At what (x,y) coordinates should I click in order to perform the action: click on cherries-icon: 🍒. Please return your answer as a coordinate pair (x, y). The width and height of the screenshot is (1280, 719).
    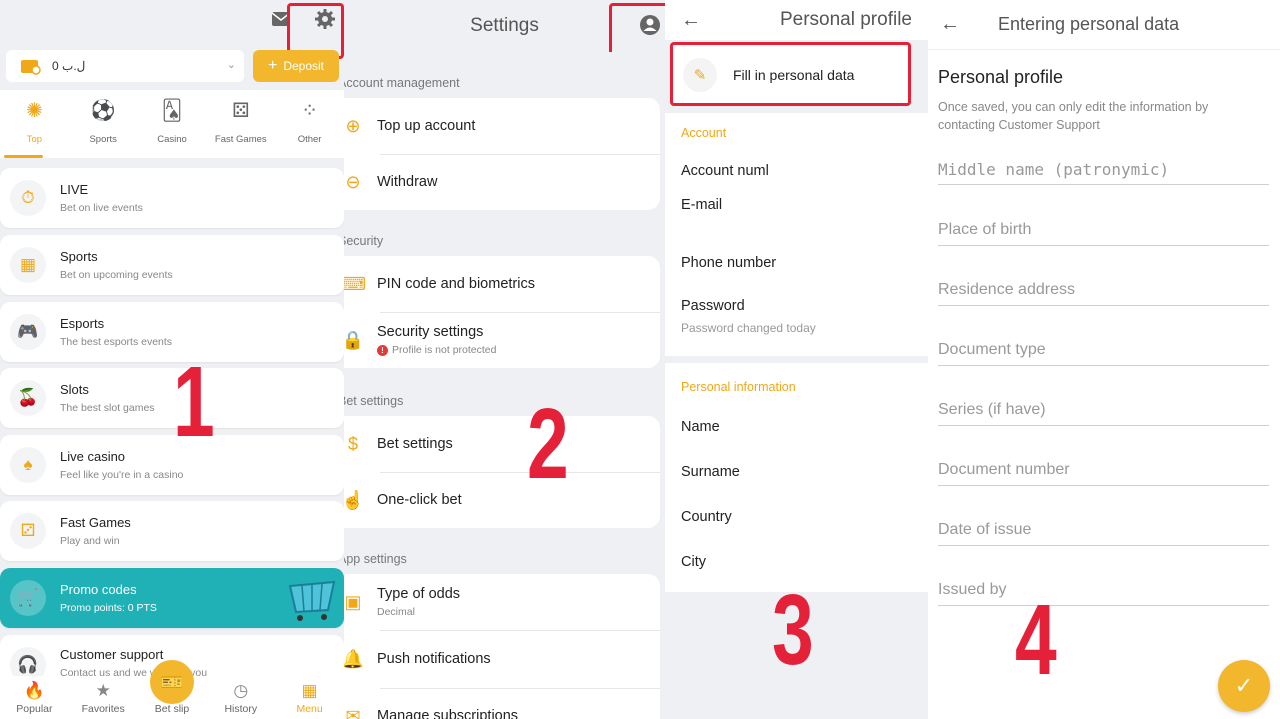
    Looking at the image, I should click on (28, 398).